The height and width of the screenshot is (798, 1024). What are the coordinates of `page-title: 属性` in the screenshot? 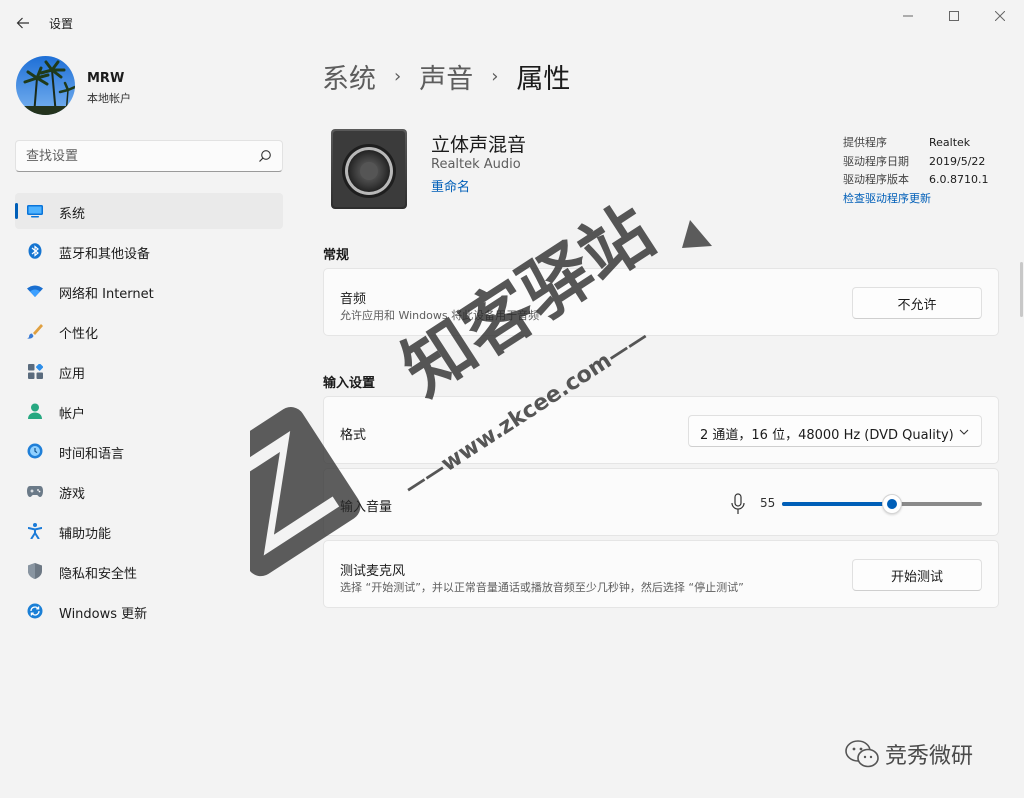 It's located at (543, 79).